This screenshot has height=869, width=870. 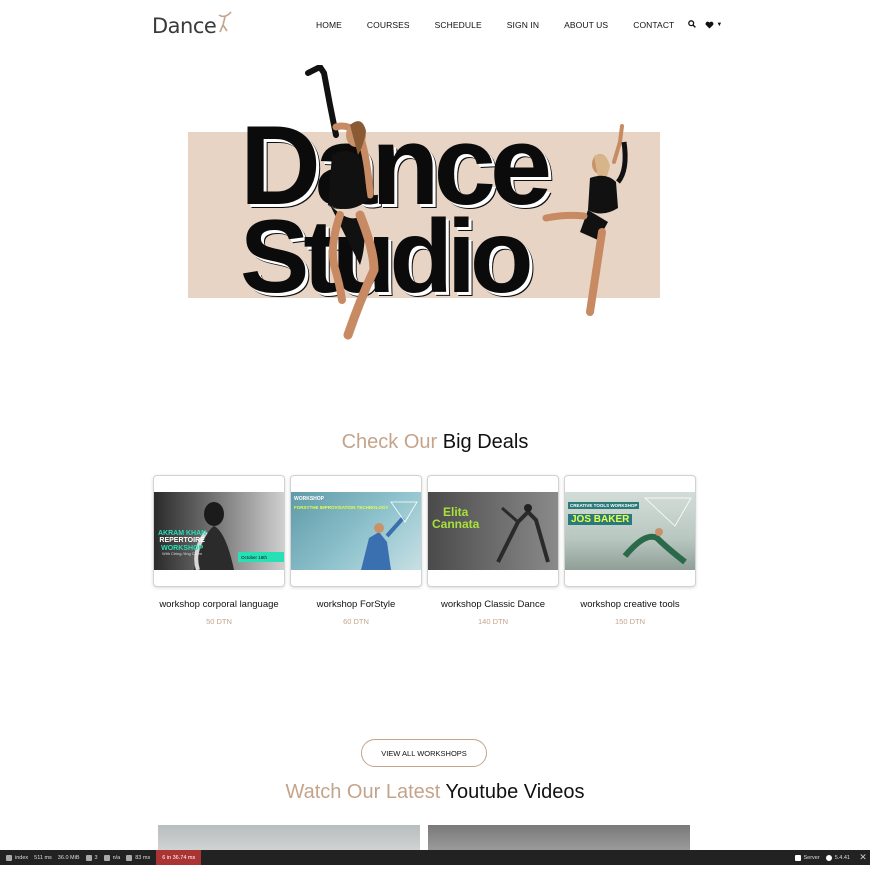 I want to click on heart-icon, so click(x=709, y=25).